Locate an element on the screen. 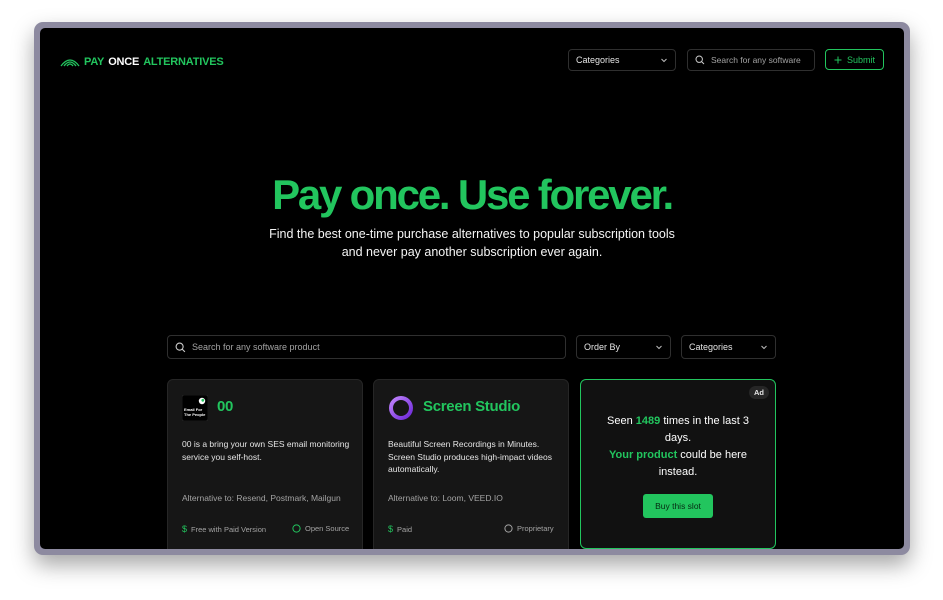  product-search-placeholder: Search for any software product is located at coordinates (256, 347).